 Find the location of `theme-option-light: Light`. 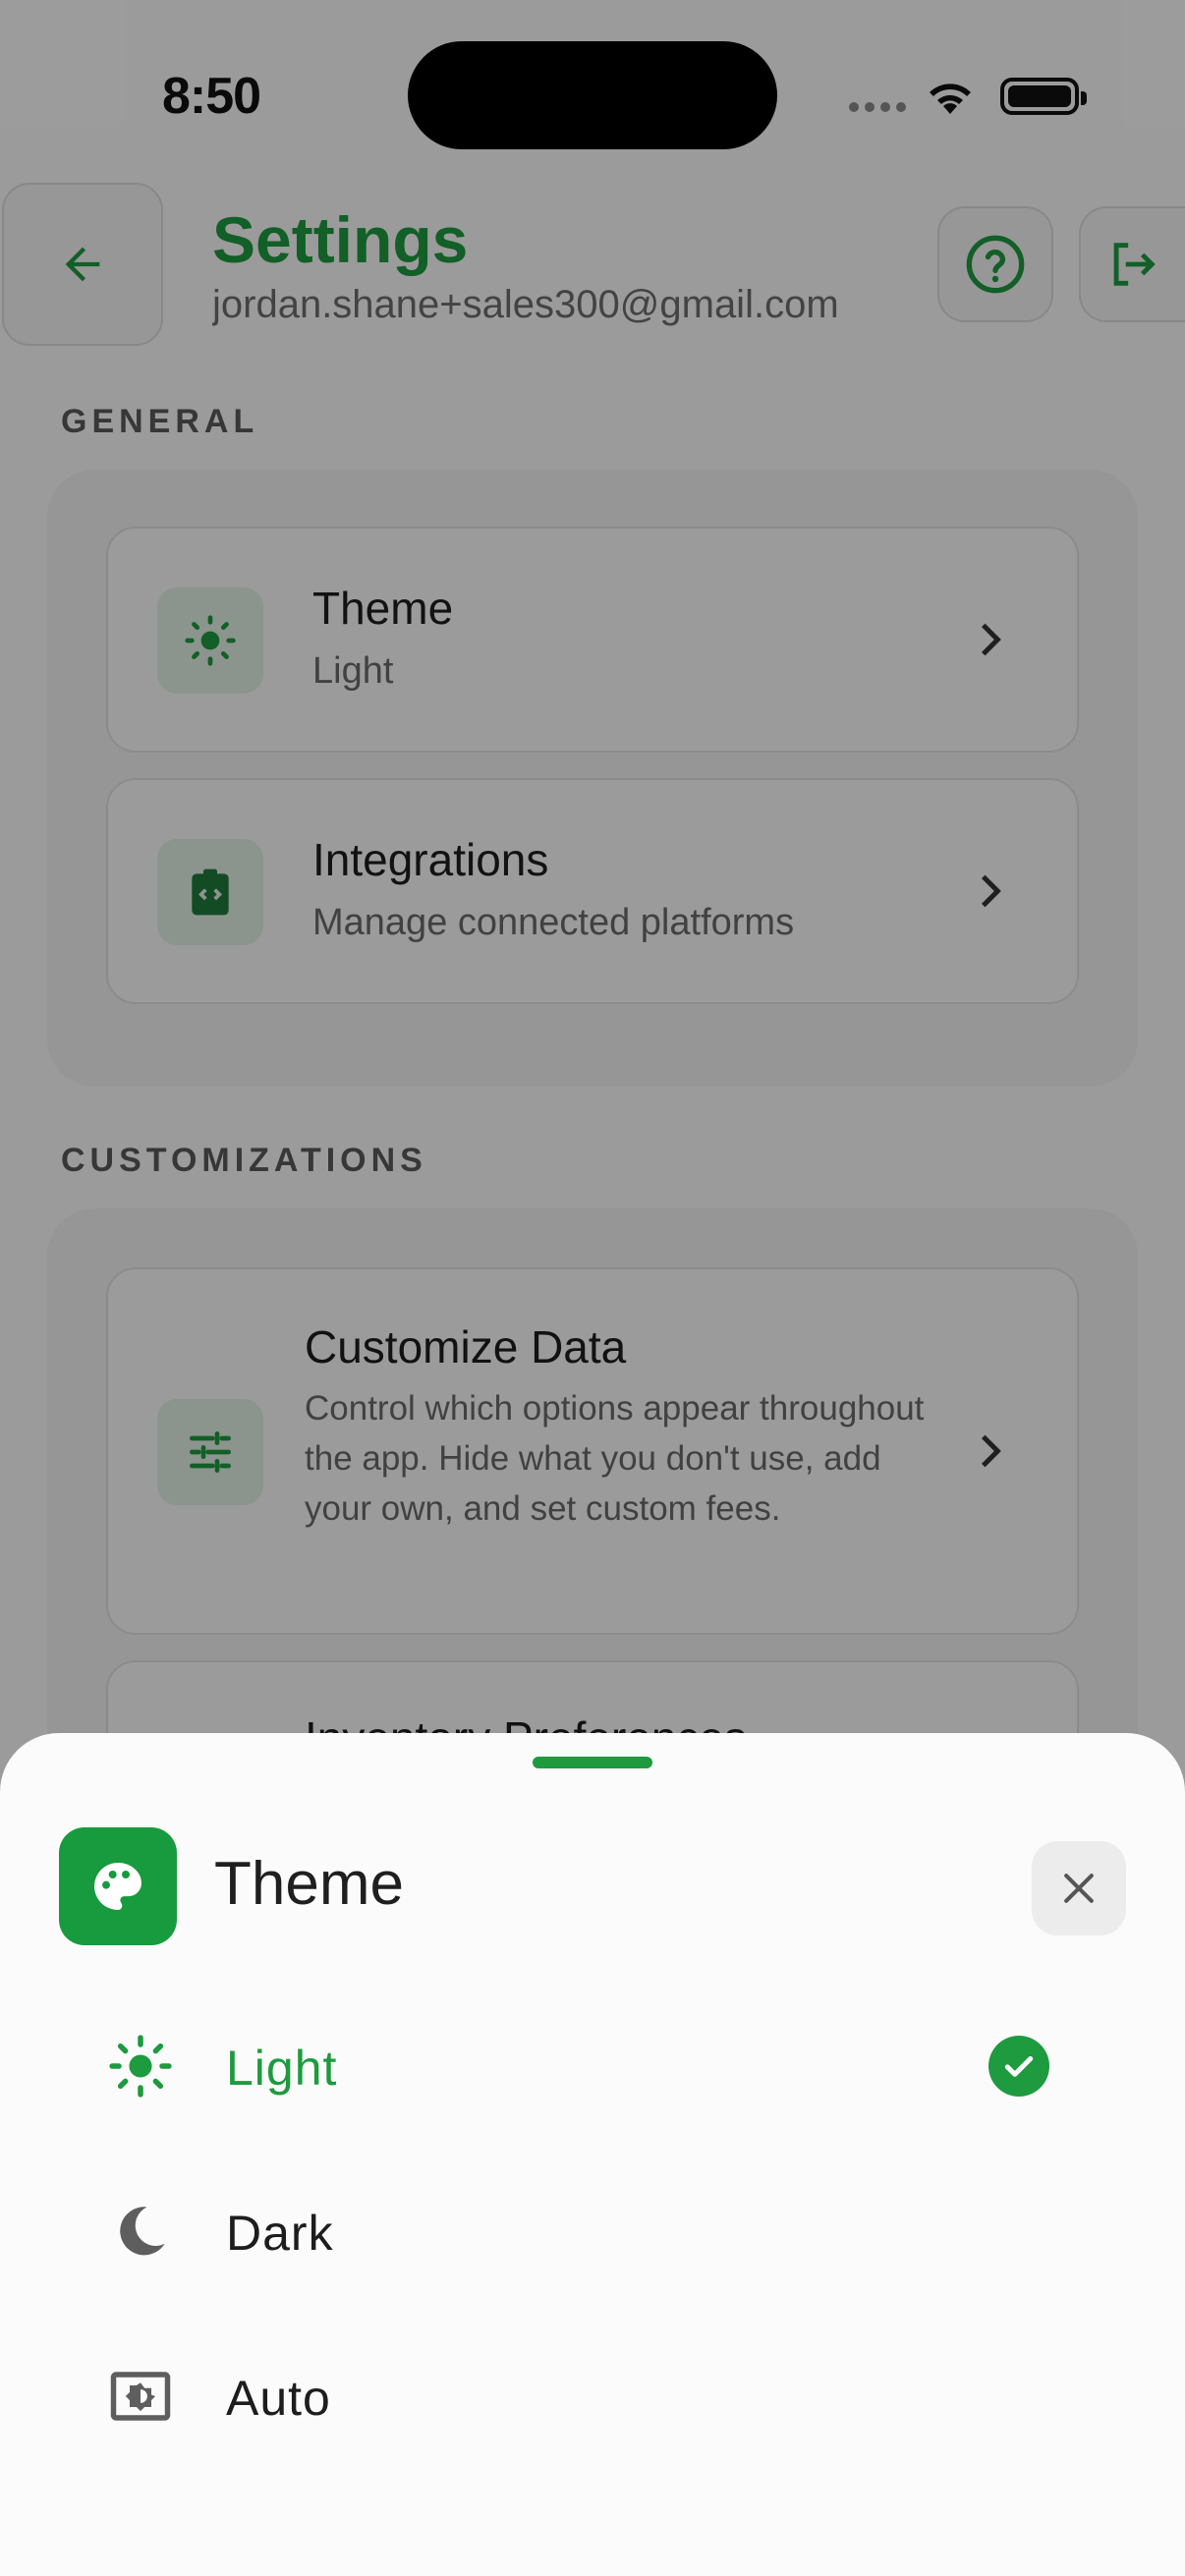

theme-option-light: Light is located at coordinates (592, 2066).